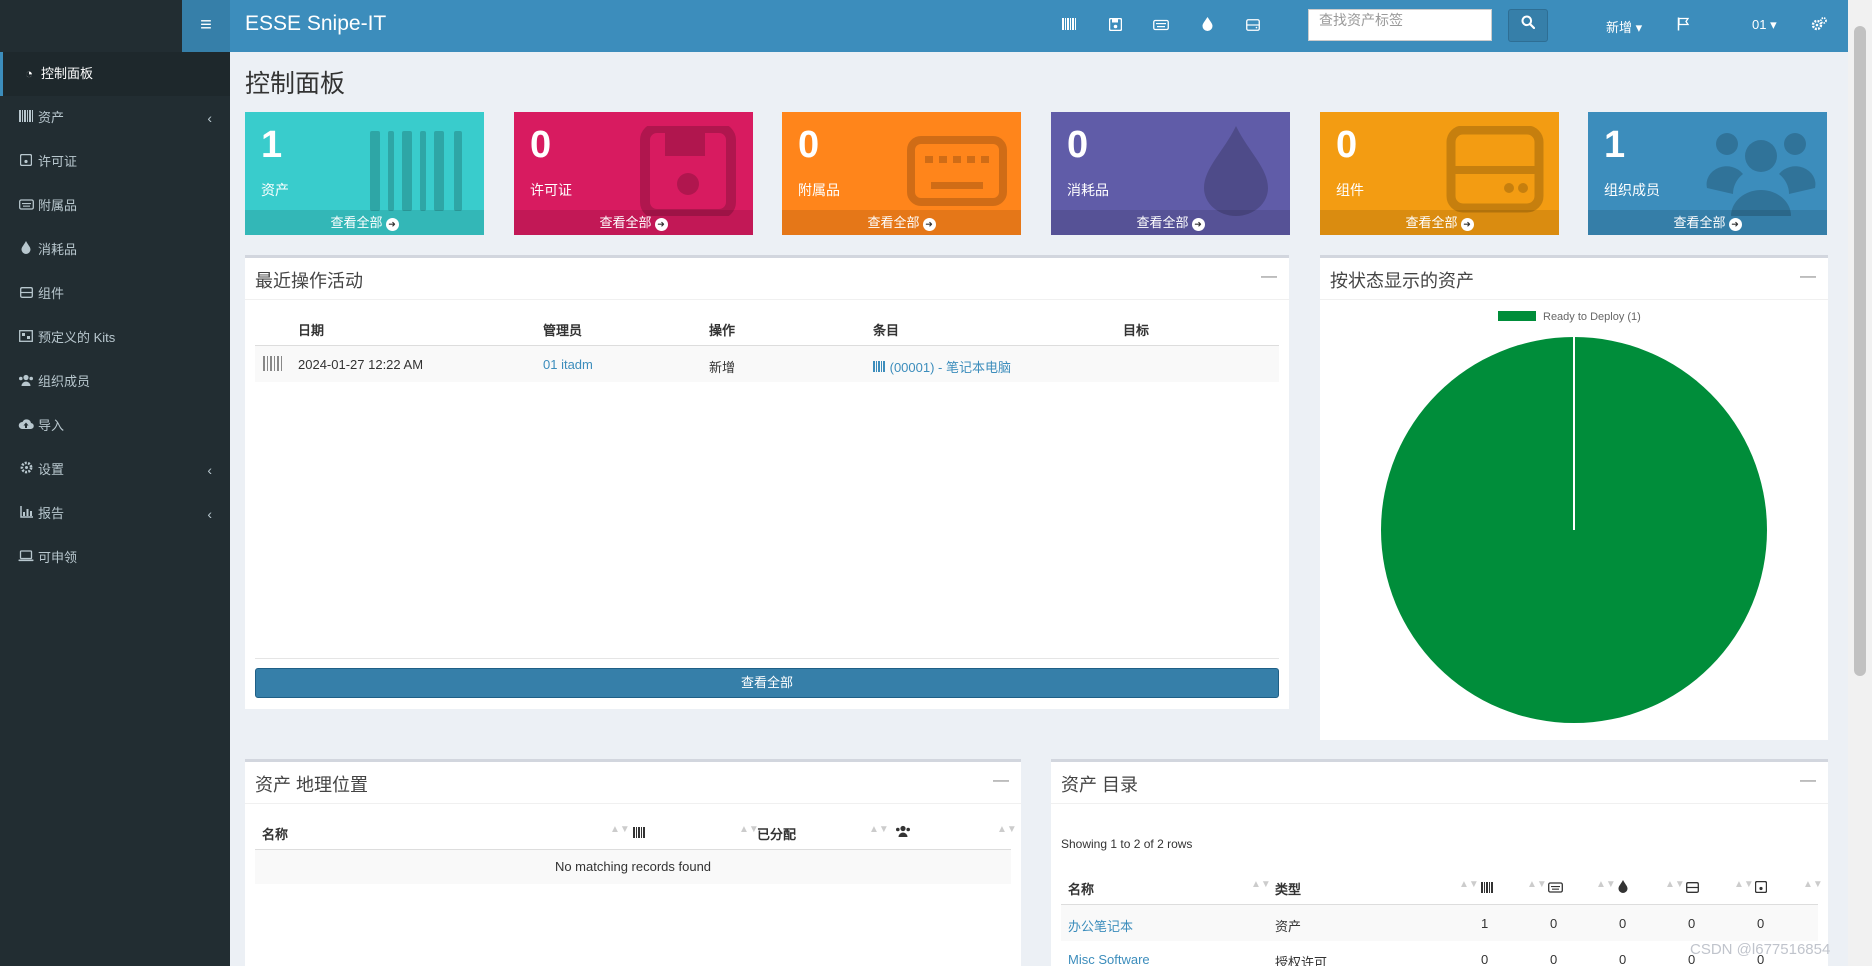 The height and width of the screenshot is (966, 1872). What do you see at coordinates (568, 364) in the screenshot?
I see `row-admin-link: 01 itadm` at bounding box center [568, 364].